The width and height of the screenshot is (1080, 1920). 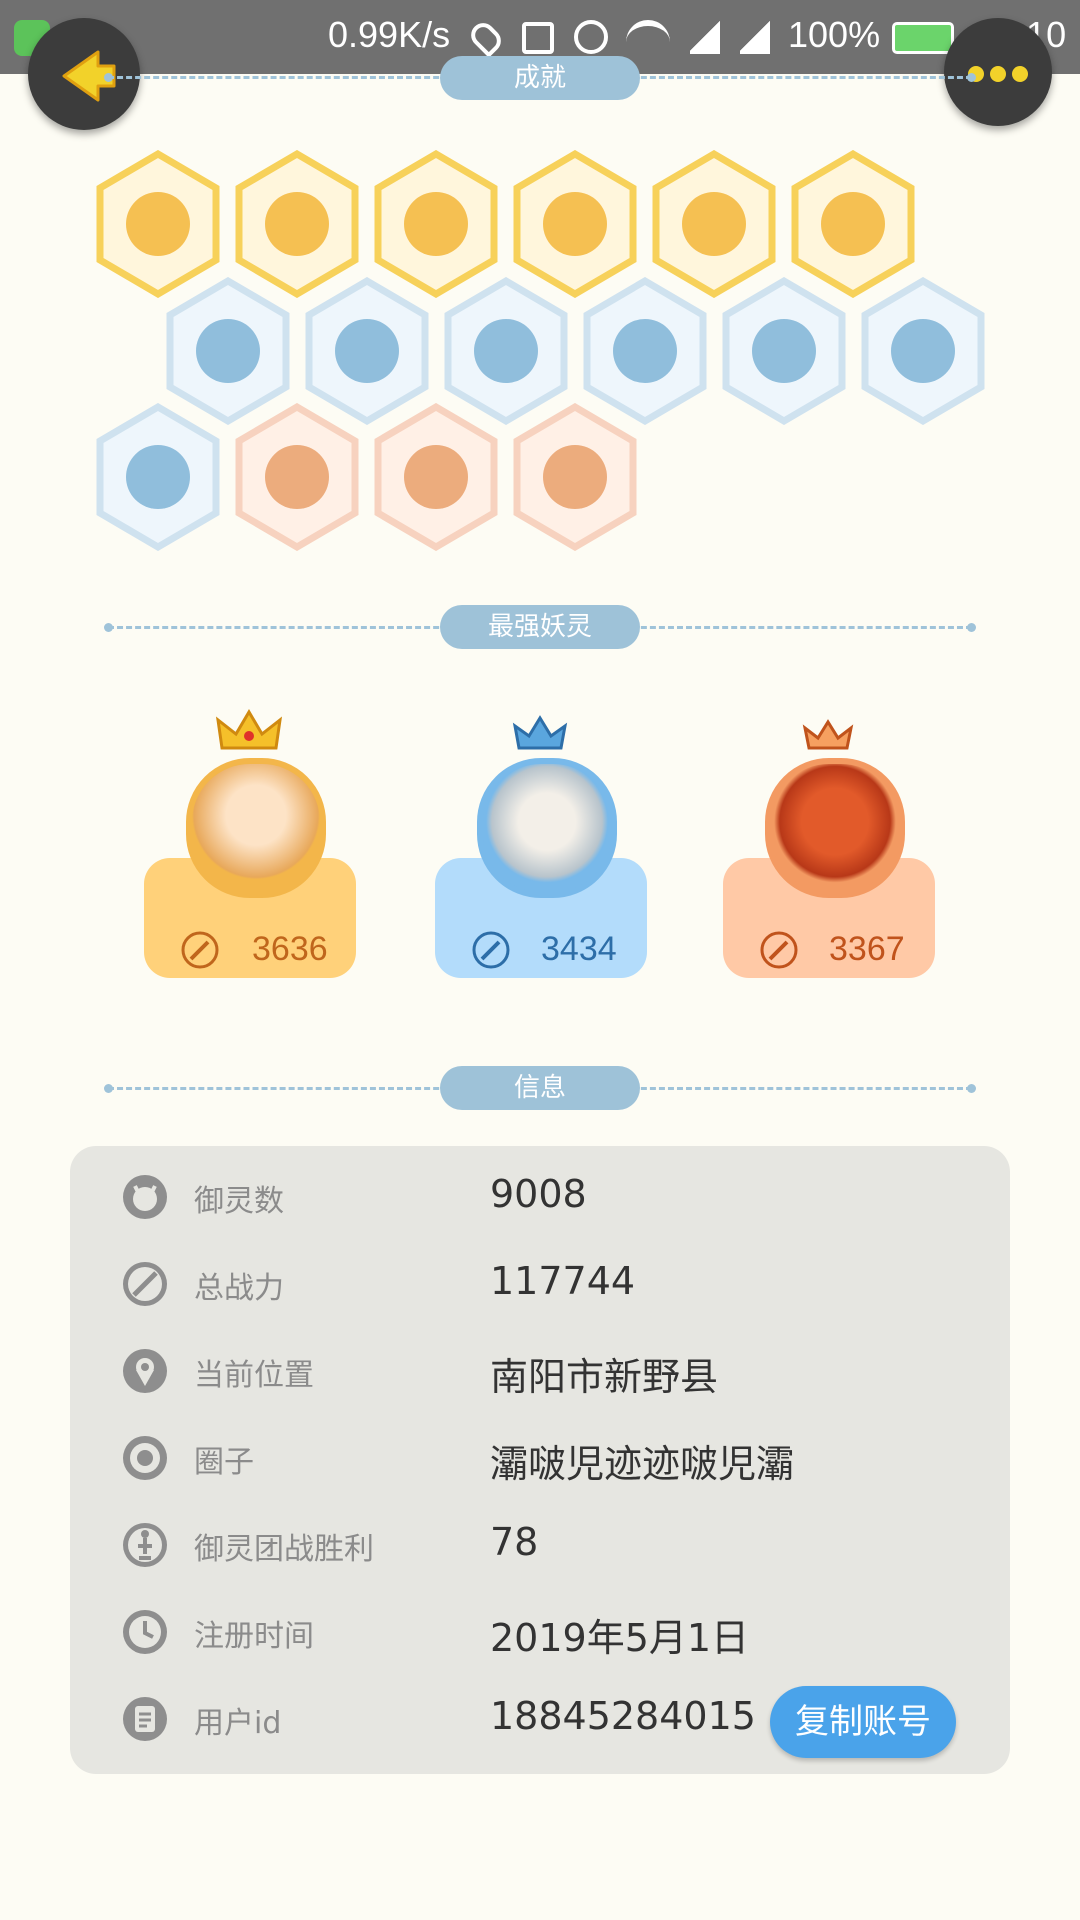 I want to click on circle-target-icon, so click(x=145, y=1458).